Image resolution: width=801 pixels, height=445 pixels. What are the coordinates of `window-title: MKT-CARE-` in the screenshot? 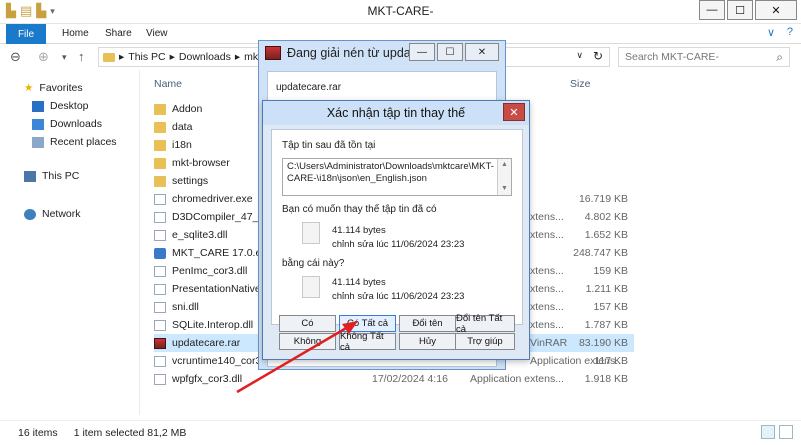 It's located at (400, 11).